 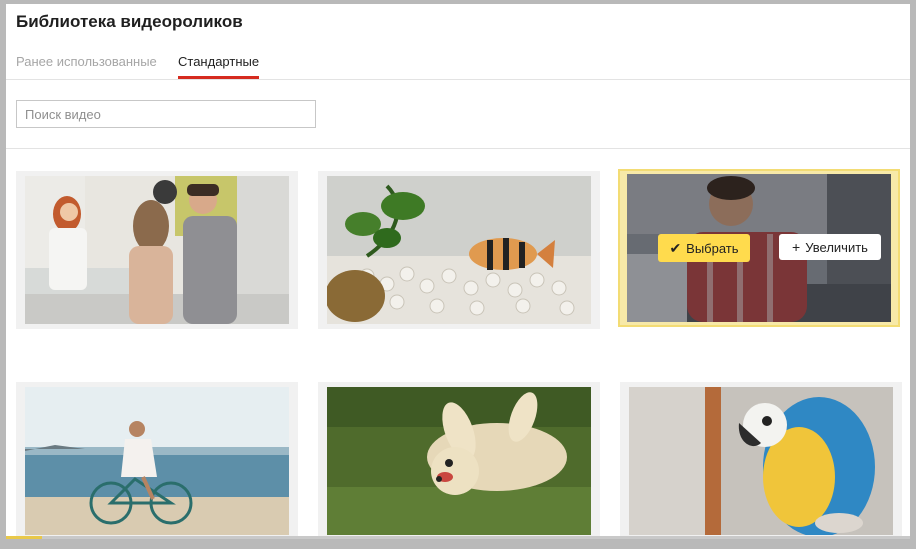 I want to click on choose-button: ✔ Выбрать, so click(x=704, y=248).